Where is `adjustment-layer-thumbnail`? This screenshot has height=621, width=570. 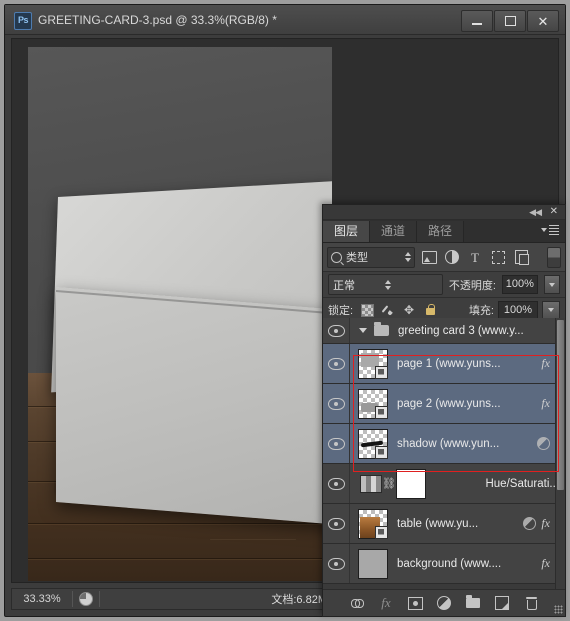
adjustment-layer-thumbnail is located at coordinates (371, 483).